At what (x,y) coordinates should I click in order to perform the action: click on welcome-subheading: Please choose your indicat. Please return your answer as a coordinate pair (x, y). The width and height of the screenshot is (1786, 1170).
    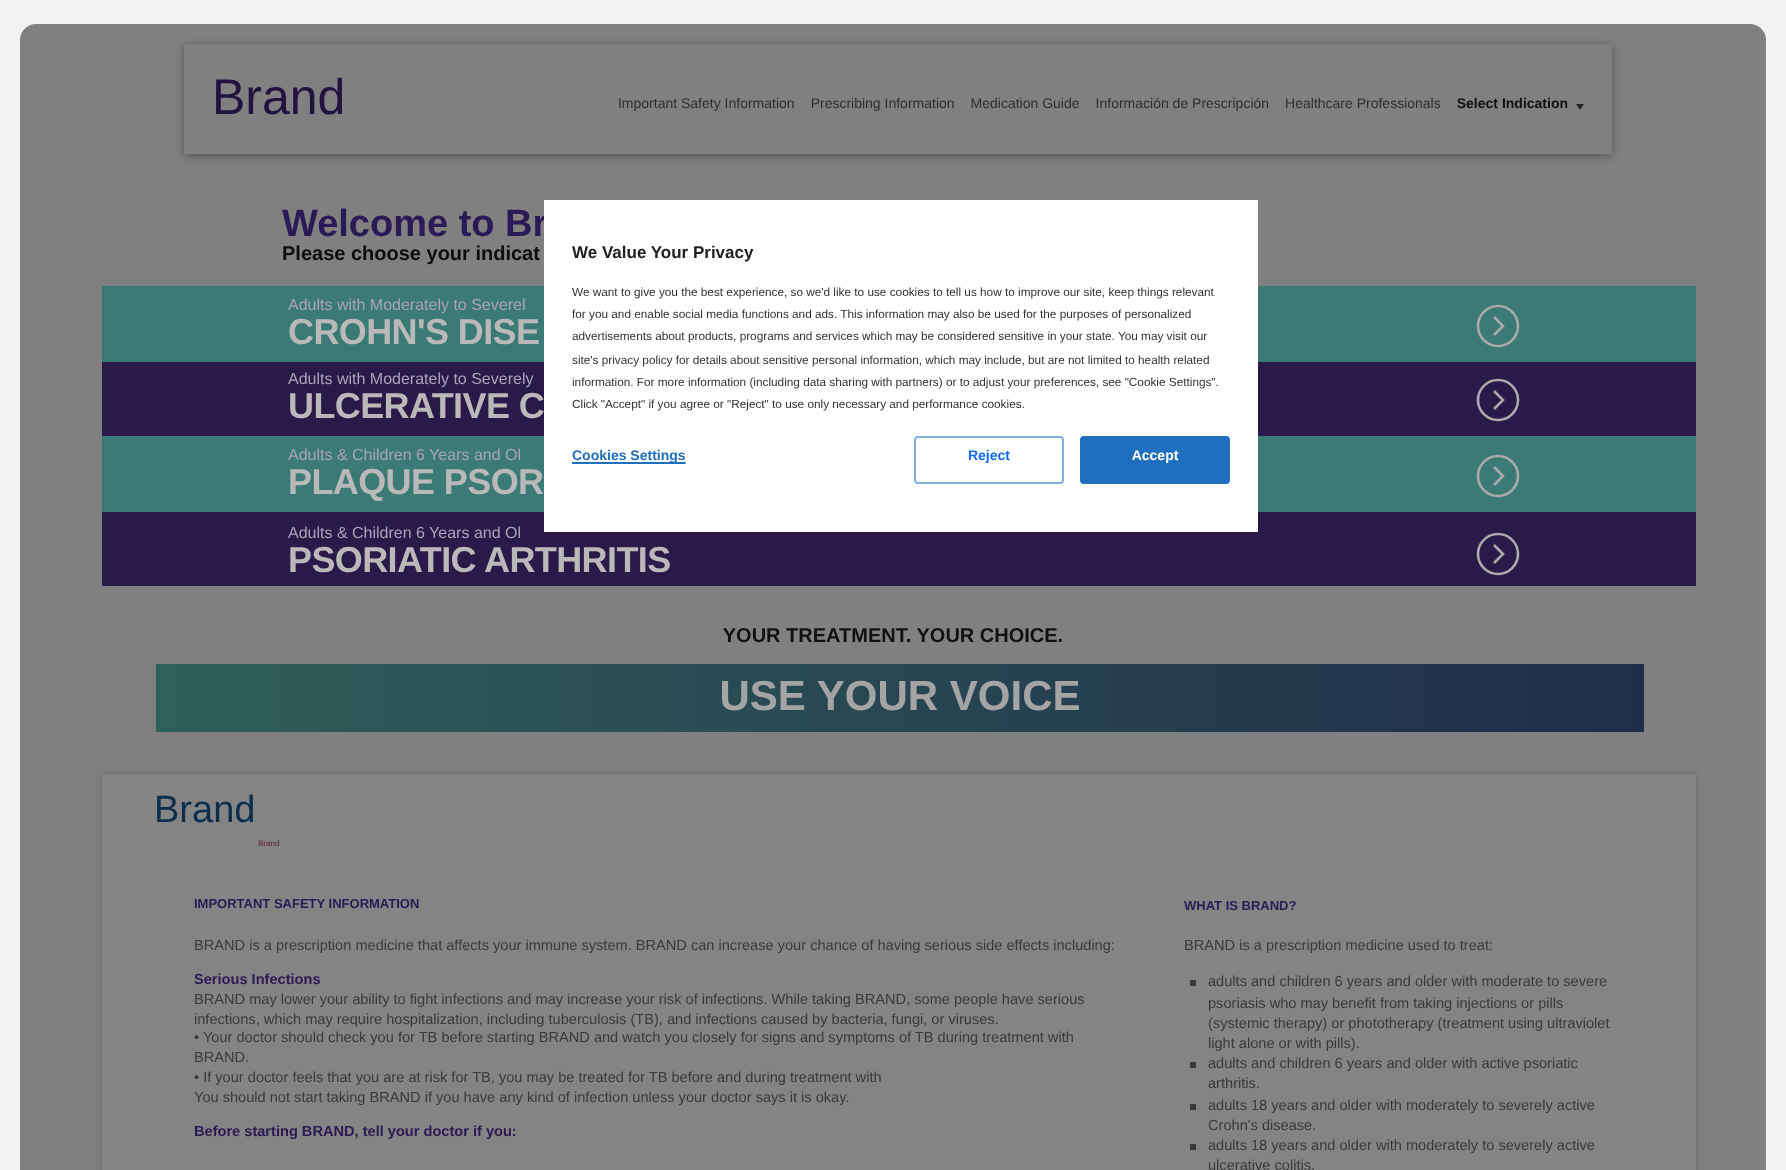
    Looking at the image, I should click on (411, 255).